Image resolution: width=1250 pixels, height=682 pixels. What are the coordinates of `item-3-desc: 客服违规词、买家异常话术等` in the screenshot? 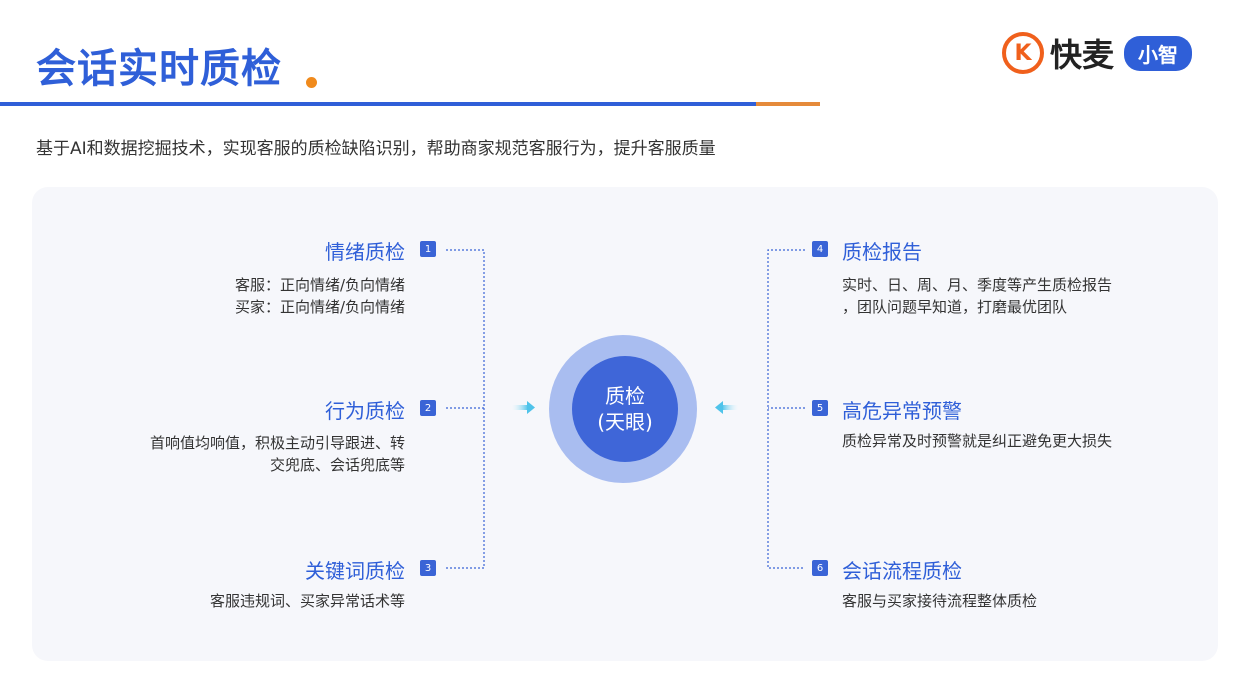 It's located at (307, 601).